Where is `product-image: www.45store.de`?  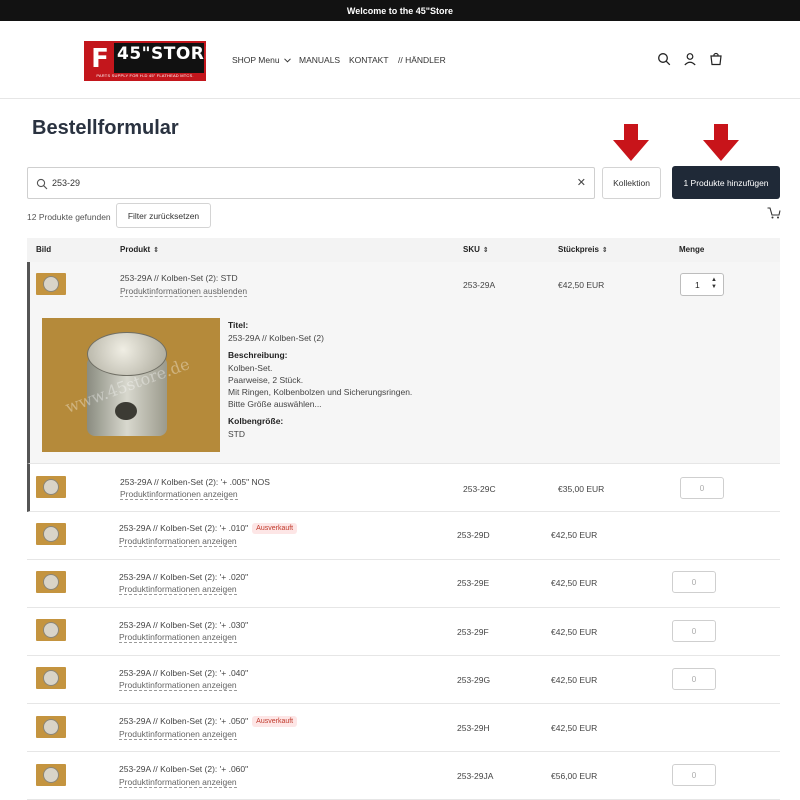 product-image: www.45store.de is located at coordinates (131, 385).